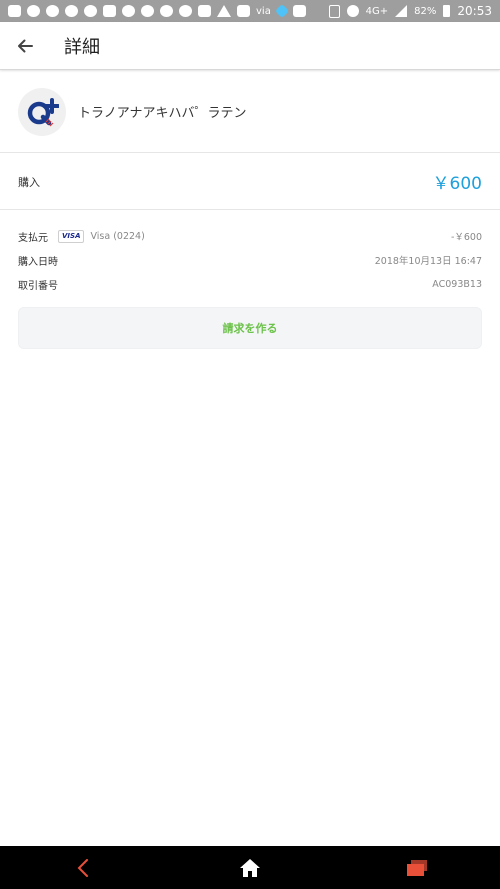  What do you see at coordinates (14, 11) in the screenshot?
I see `message-icon` at bounding box center [14, 11].